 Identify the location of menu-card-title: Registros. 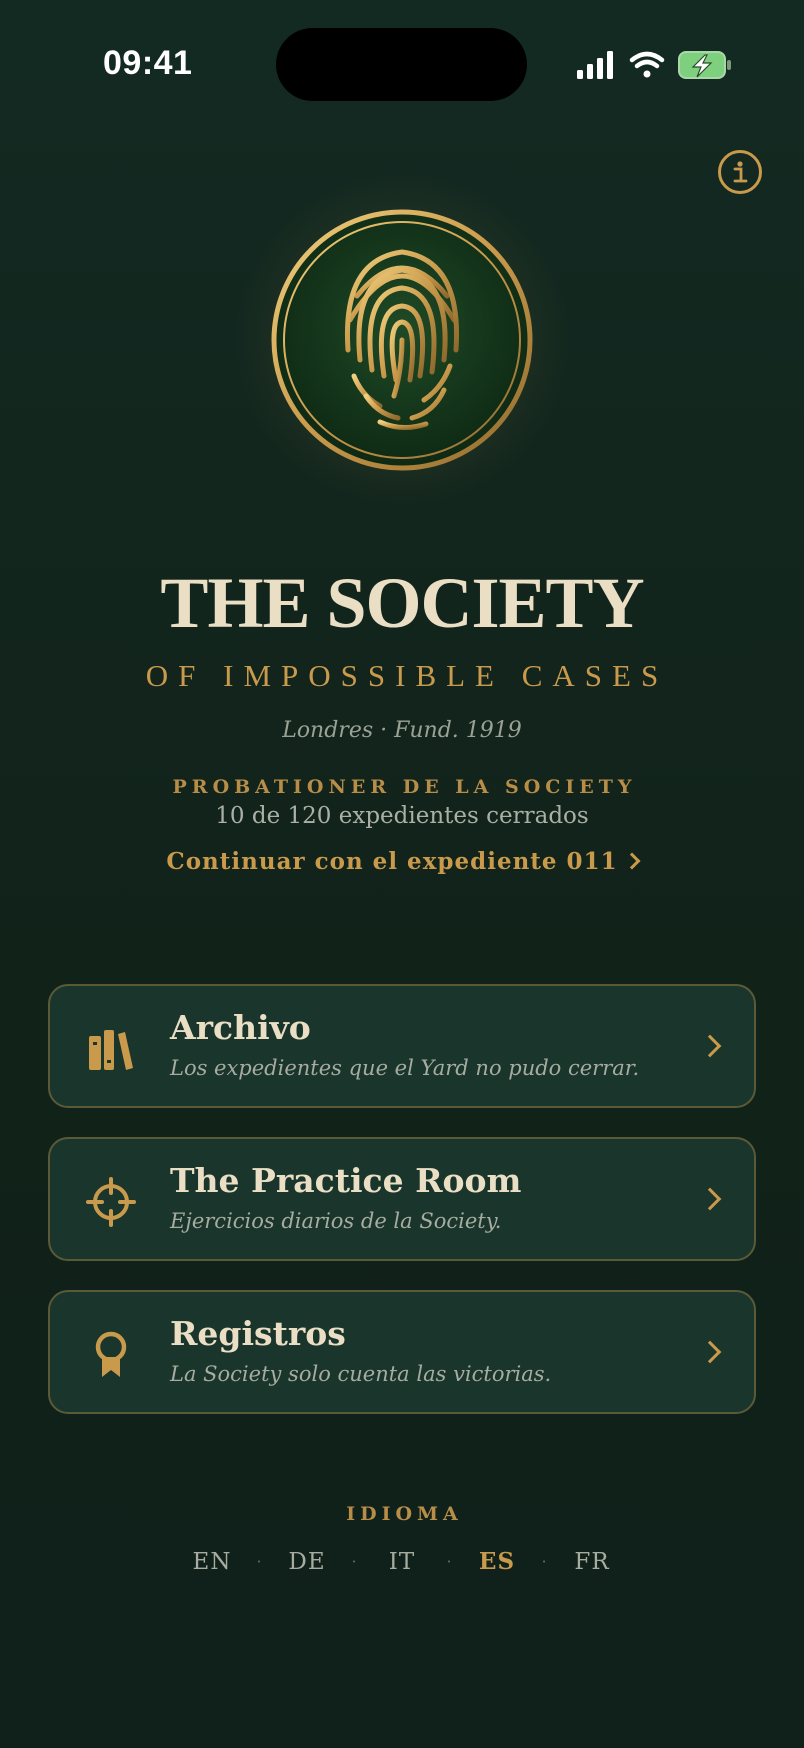
(258, 1333).